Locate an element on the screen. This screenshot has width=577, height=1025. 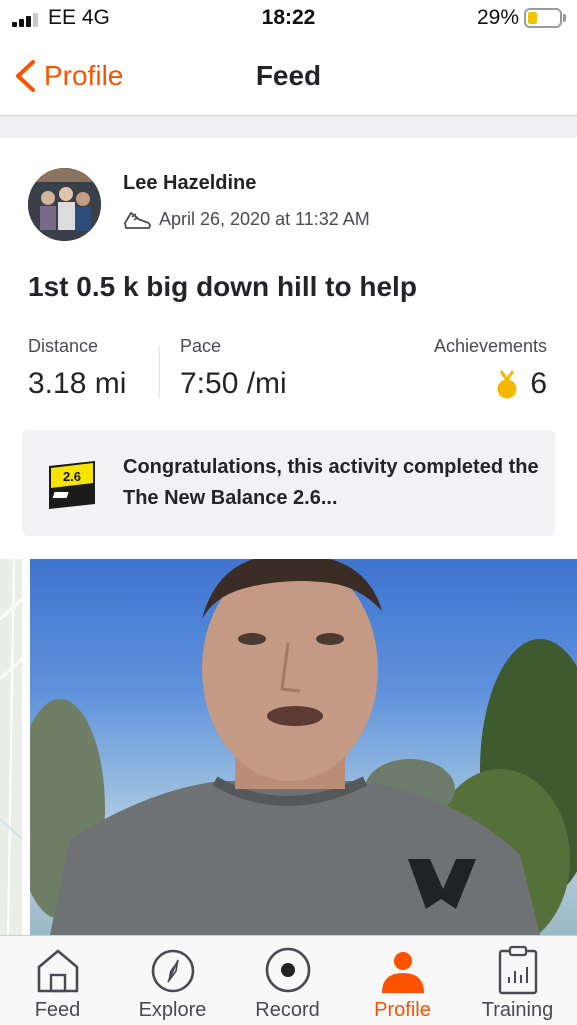
pace-label: Pace is located at coordinates (201, 346).